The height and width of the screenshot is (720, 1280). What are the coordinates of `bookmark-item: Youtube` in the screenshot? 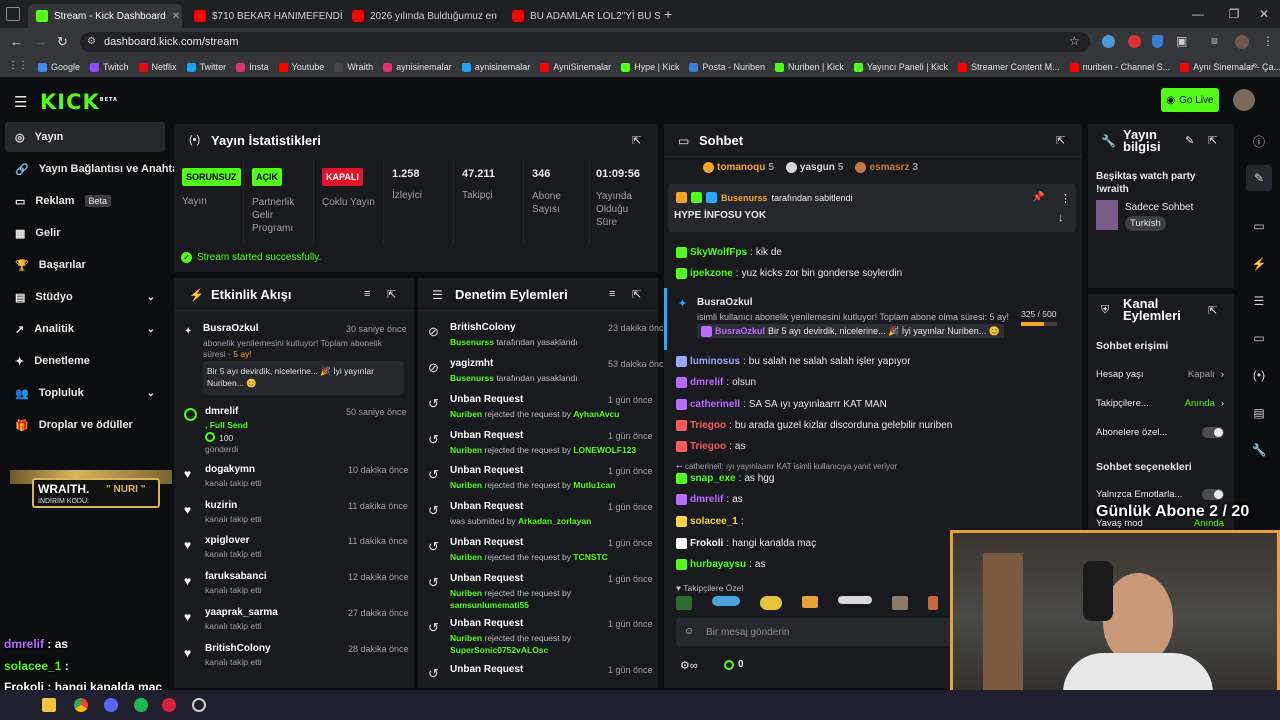 It's located at (301, 67).